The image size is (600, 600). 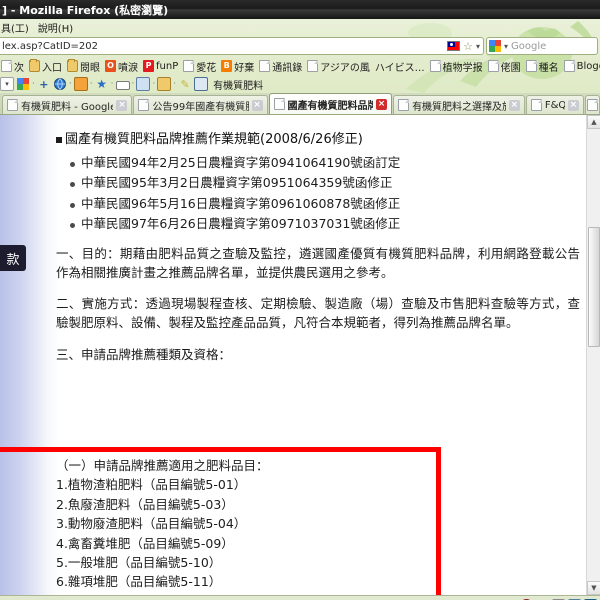 I want to click on bookmark-item: O 噴淚, so click(x=121, y=66).